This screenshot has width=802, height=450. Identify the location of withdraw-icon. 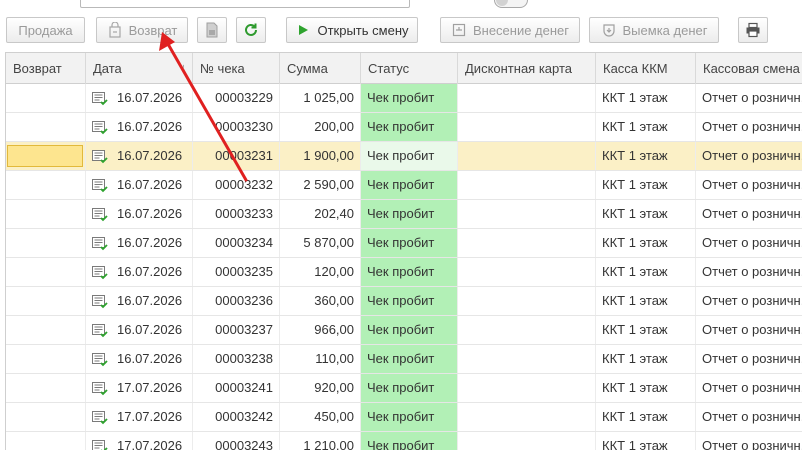
(609, 30).